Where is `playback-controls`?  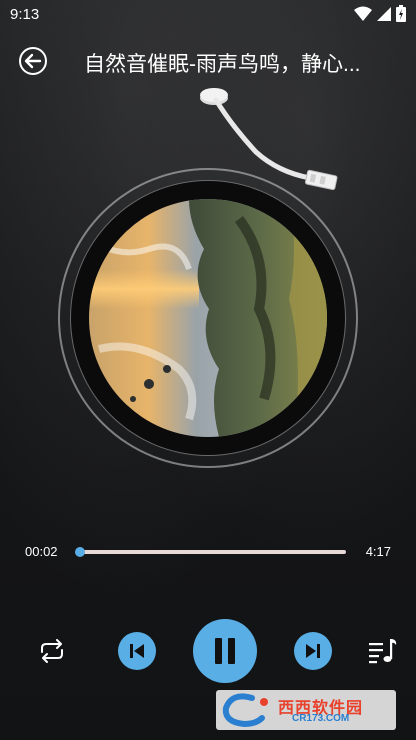 playback-controls is located at coordinates (208, 651).